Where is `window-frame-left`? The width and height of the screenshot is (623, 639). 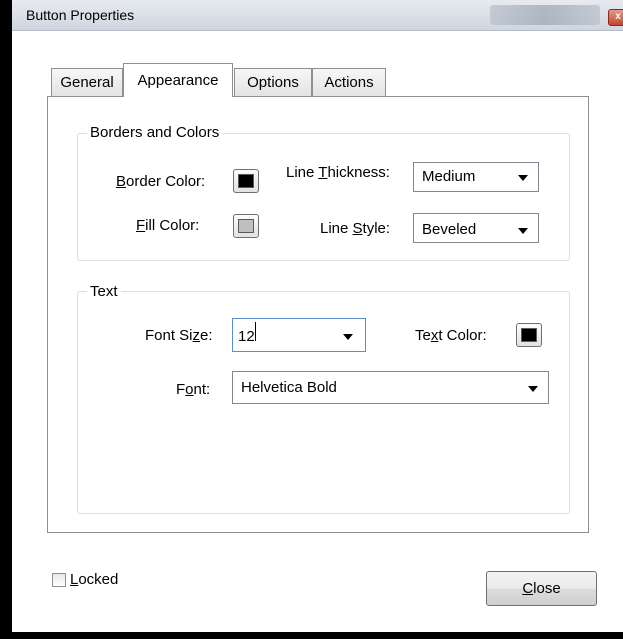 window-frame-left is located at coordinates (6, 319).